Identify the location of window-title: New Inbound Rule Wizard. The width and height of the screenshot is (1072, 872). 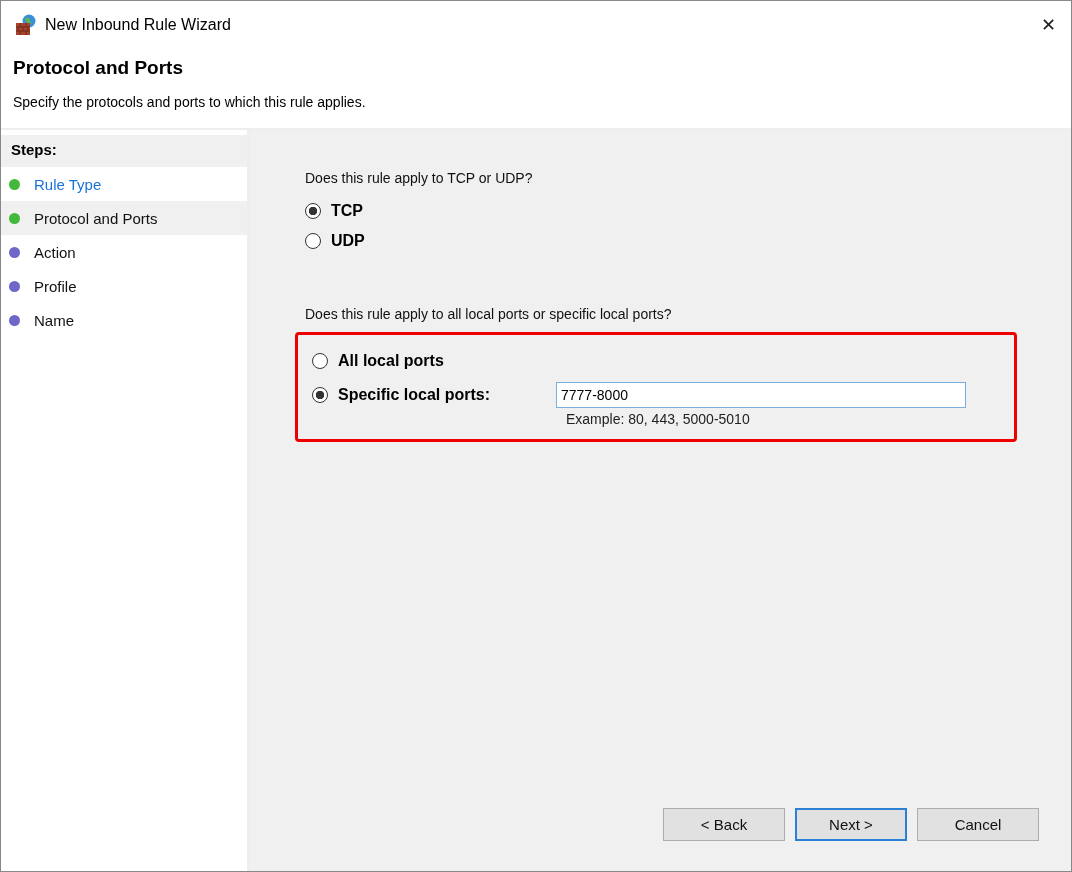
(138, 25).